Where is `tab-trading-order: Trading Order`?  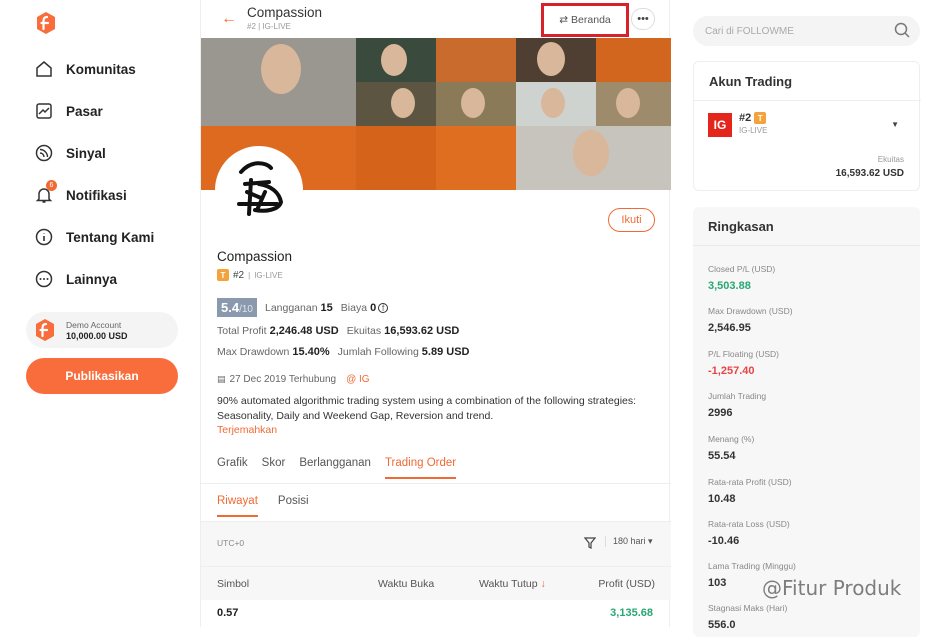 tab-trading-order: Trading Order is located at coordinates (420, 468).